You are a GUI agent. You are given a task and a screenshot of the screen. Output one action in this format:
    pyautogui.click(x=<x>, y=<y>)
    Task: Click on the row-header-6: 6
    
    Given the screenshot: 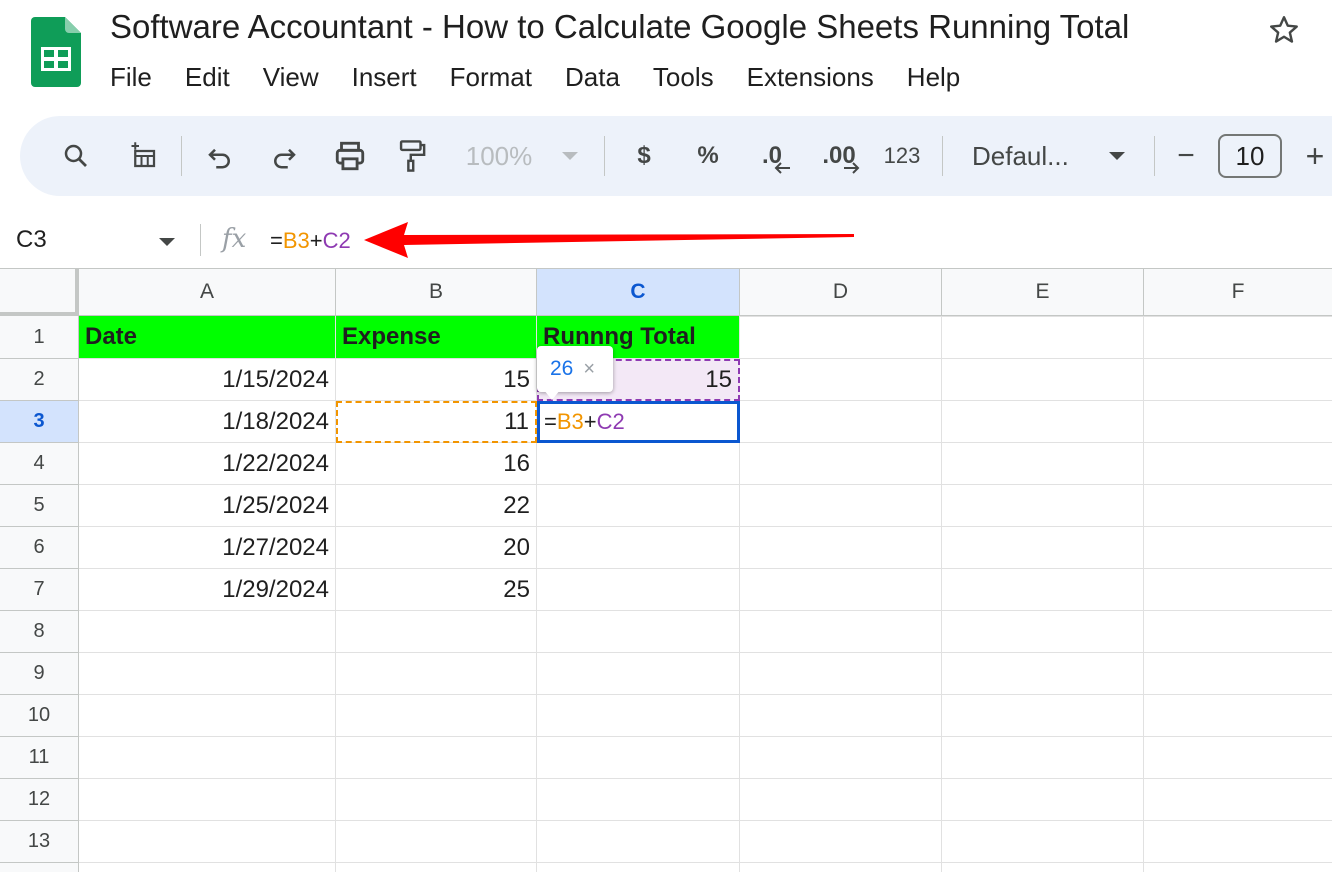 What is the action you would take?
    pyautogui.click(x=39, y=548)
    